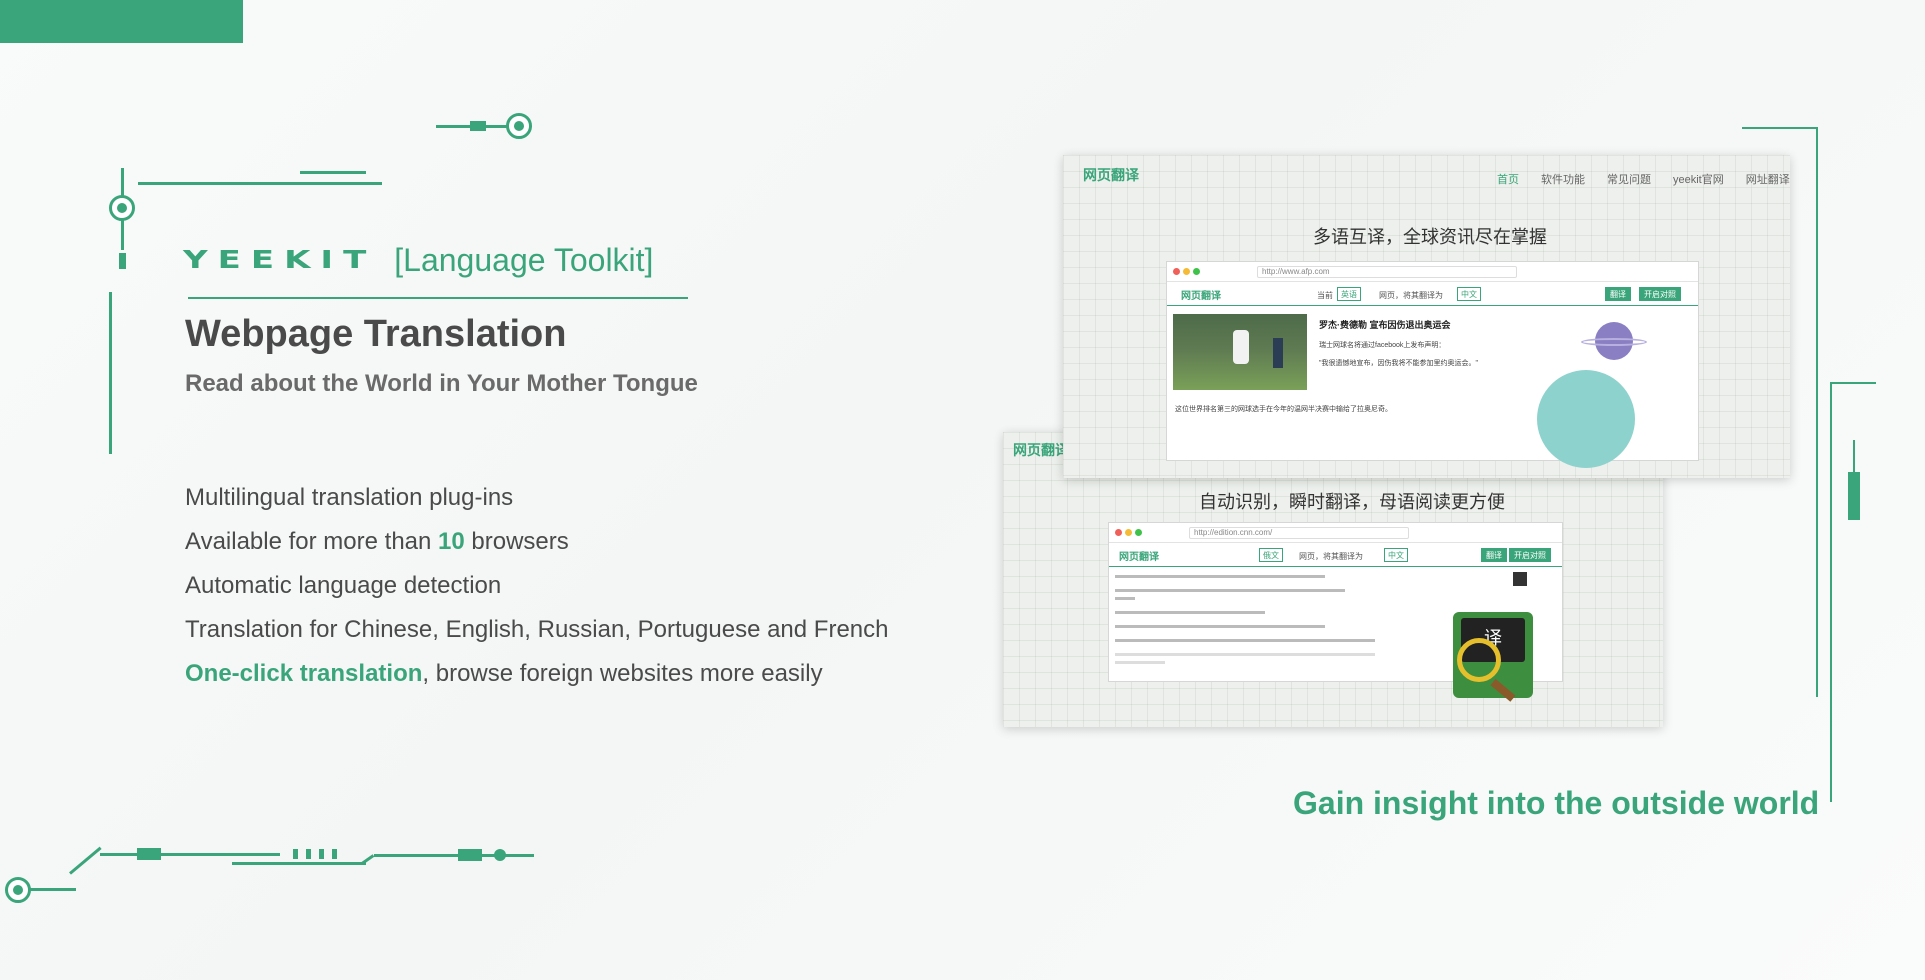  Describe the element at coordinates (1430, 237) in the screenshot. I see `shot1-heading: 多语互译，全球资讯尽在掌握` at that location.